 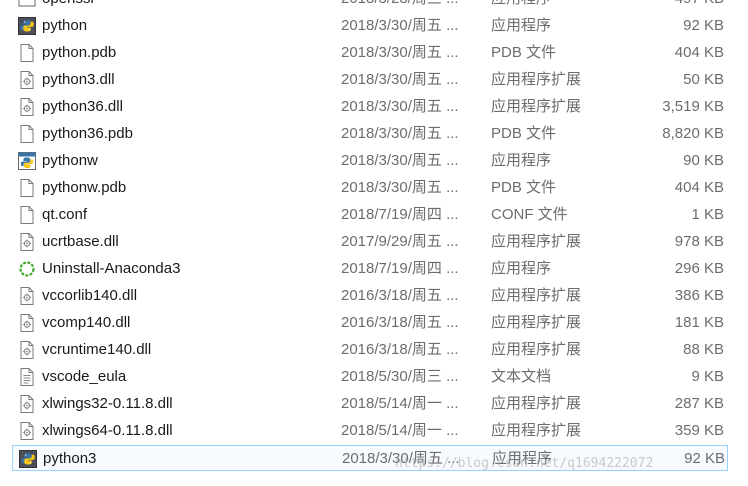 I want to click on file-row: python 2018/3/30/周五 ... 应用程序 92 KB, so click(x=370, y=26).